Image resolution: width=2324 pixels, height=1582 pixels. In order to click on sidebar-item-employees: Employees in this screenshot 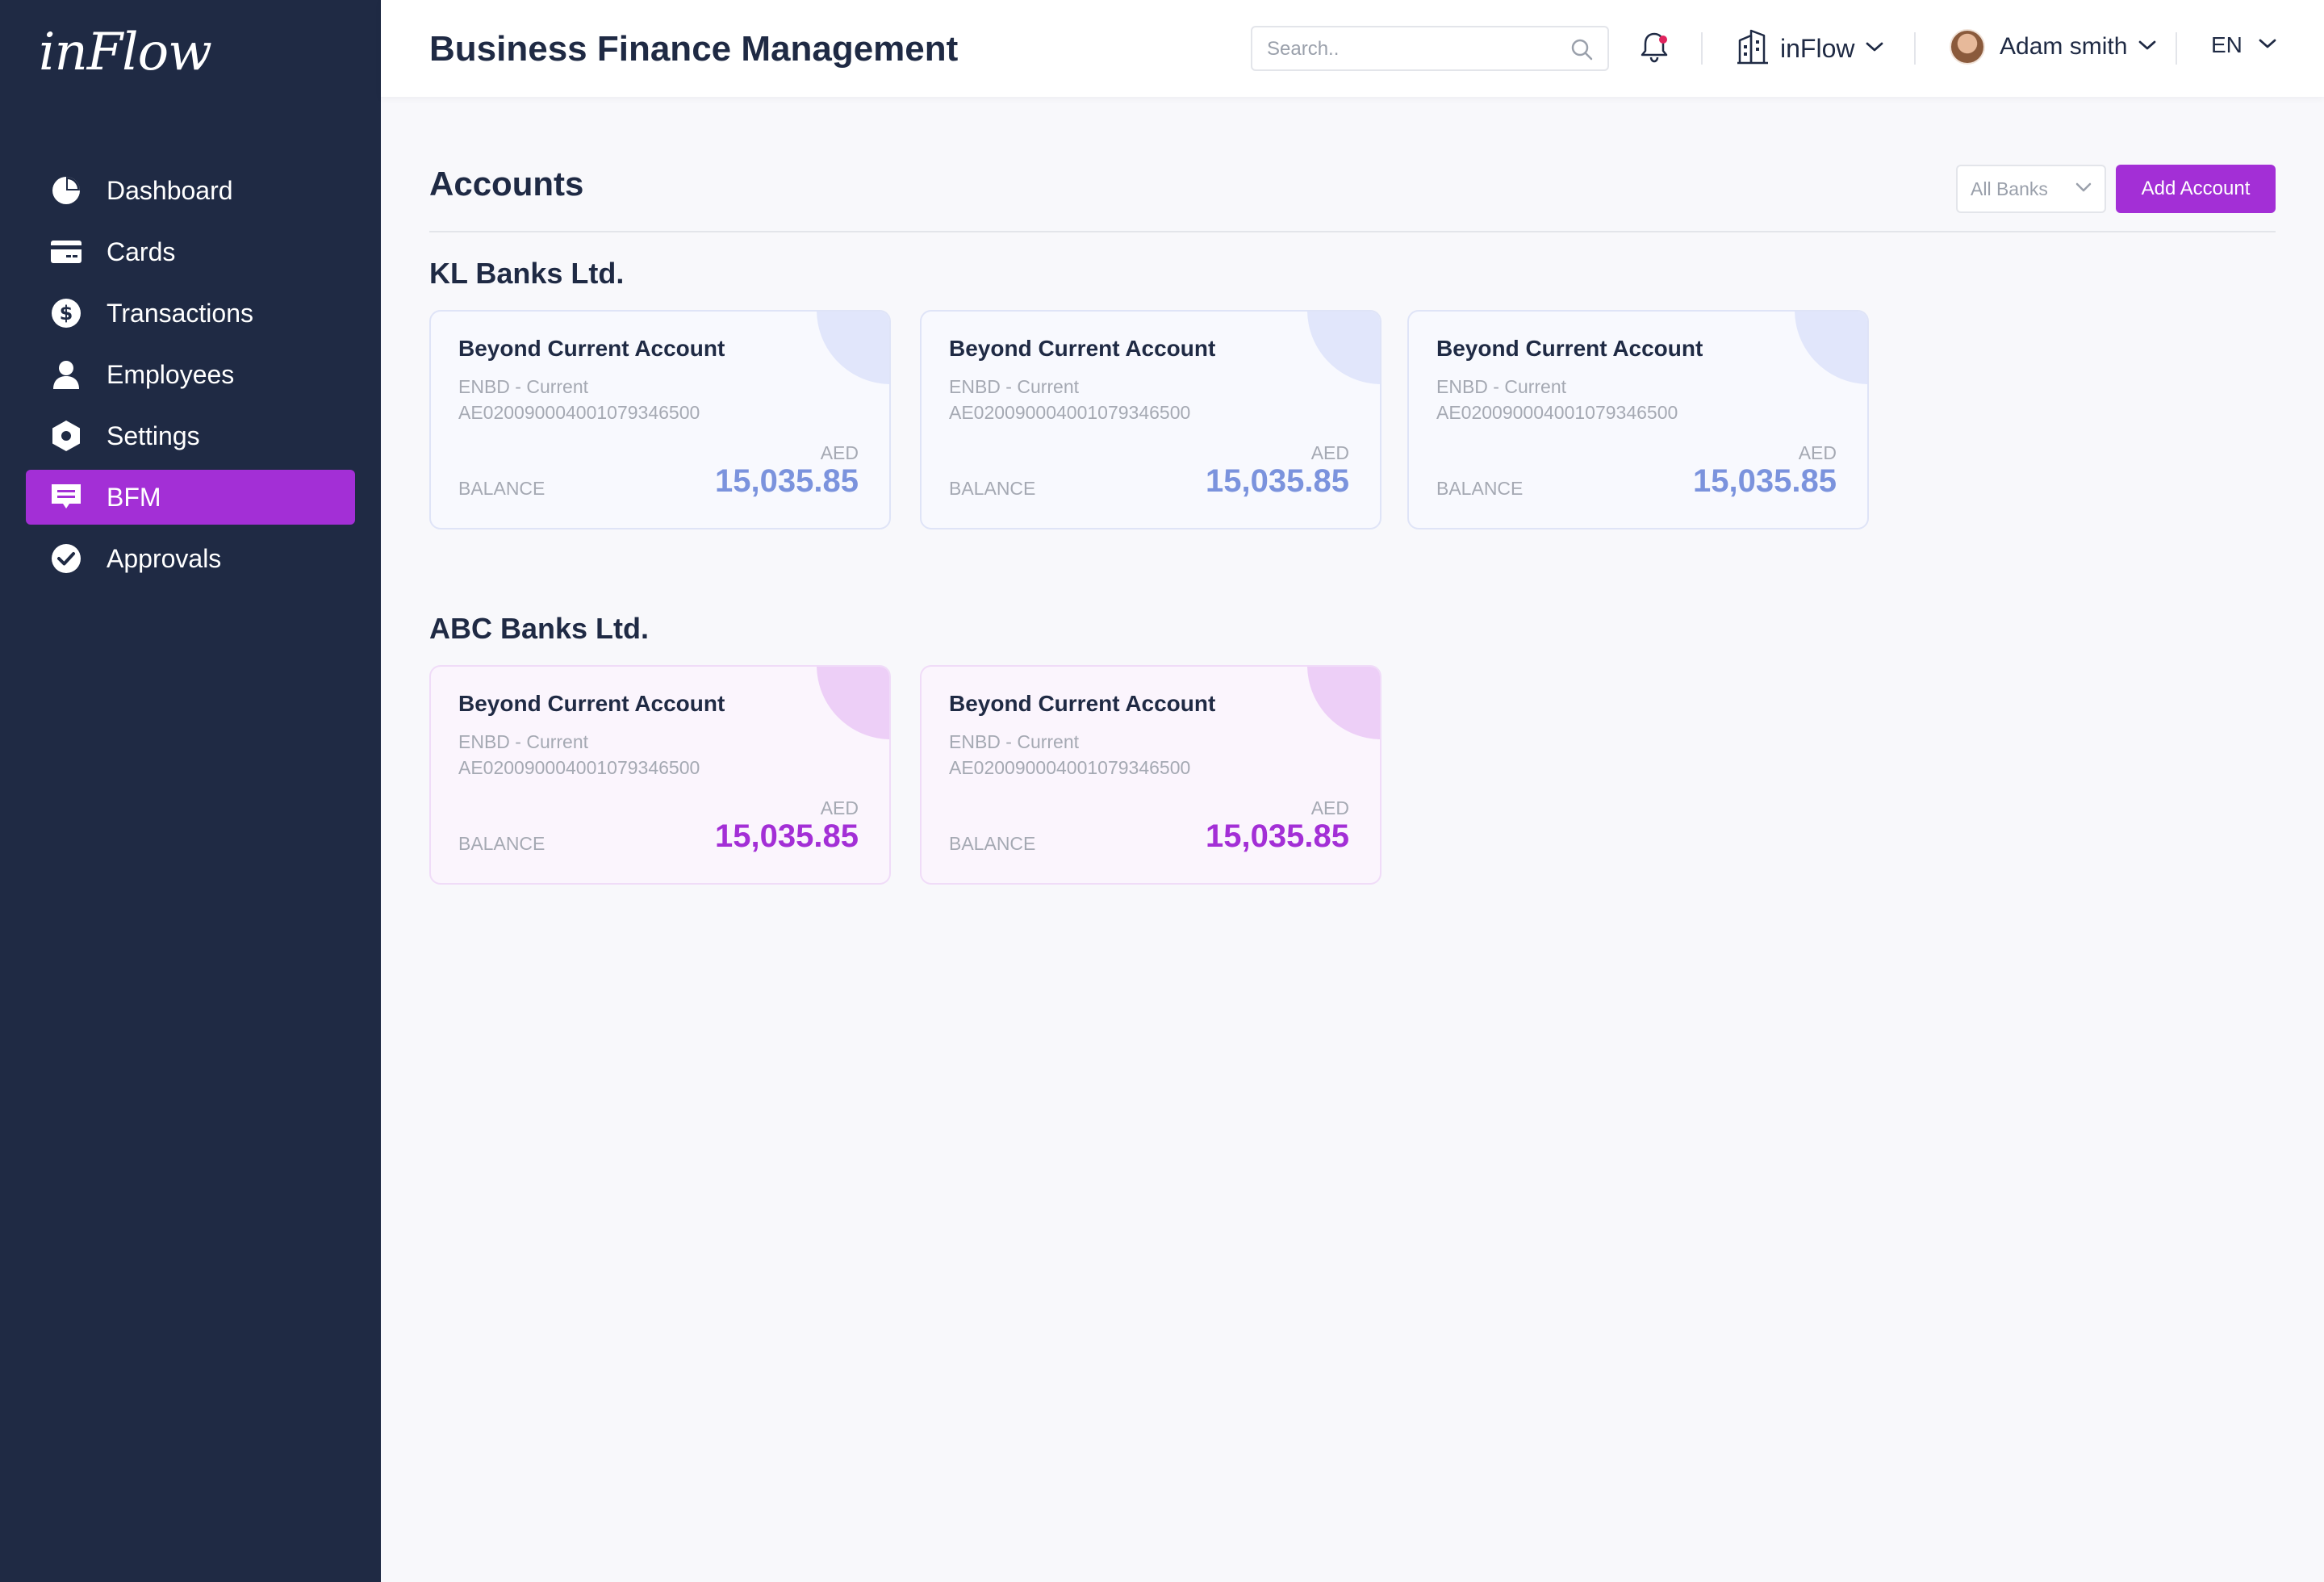, I will do `click(190, 374)`.